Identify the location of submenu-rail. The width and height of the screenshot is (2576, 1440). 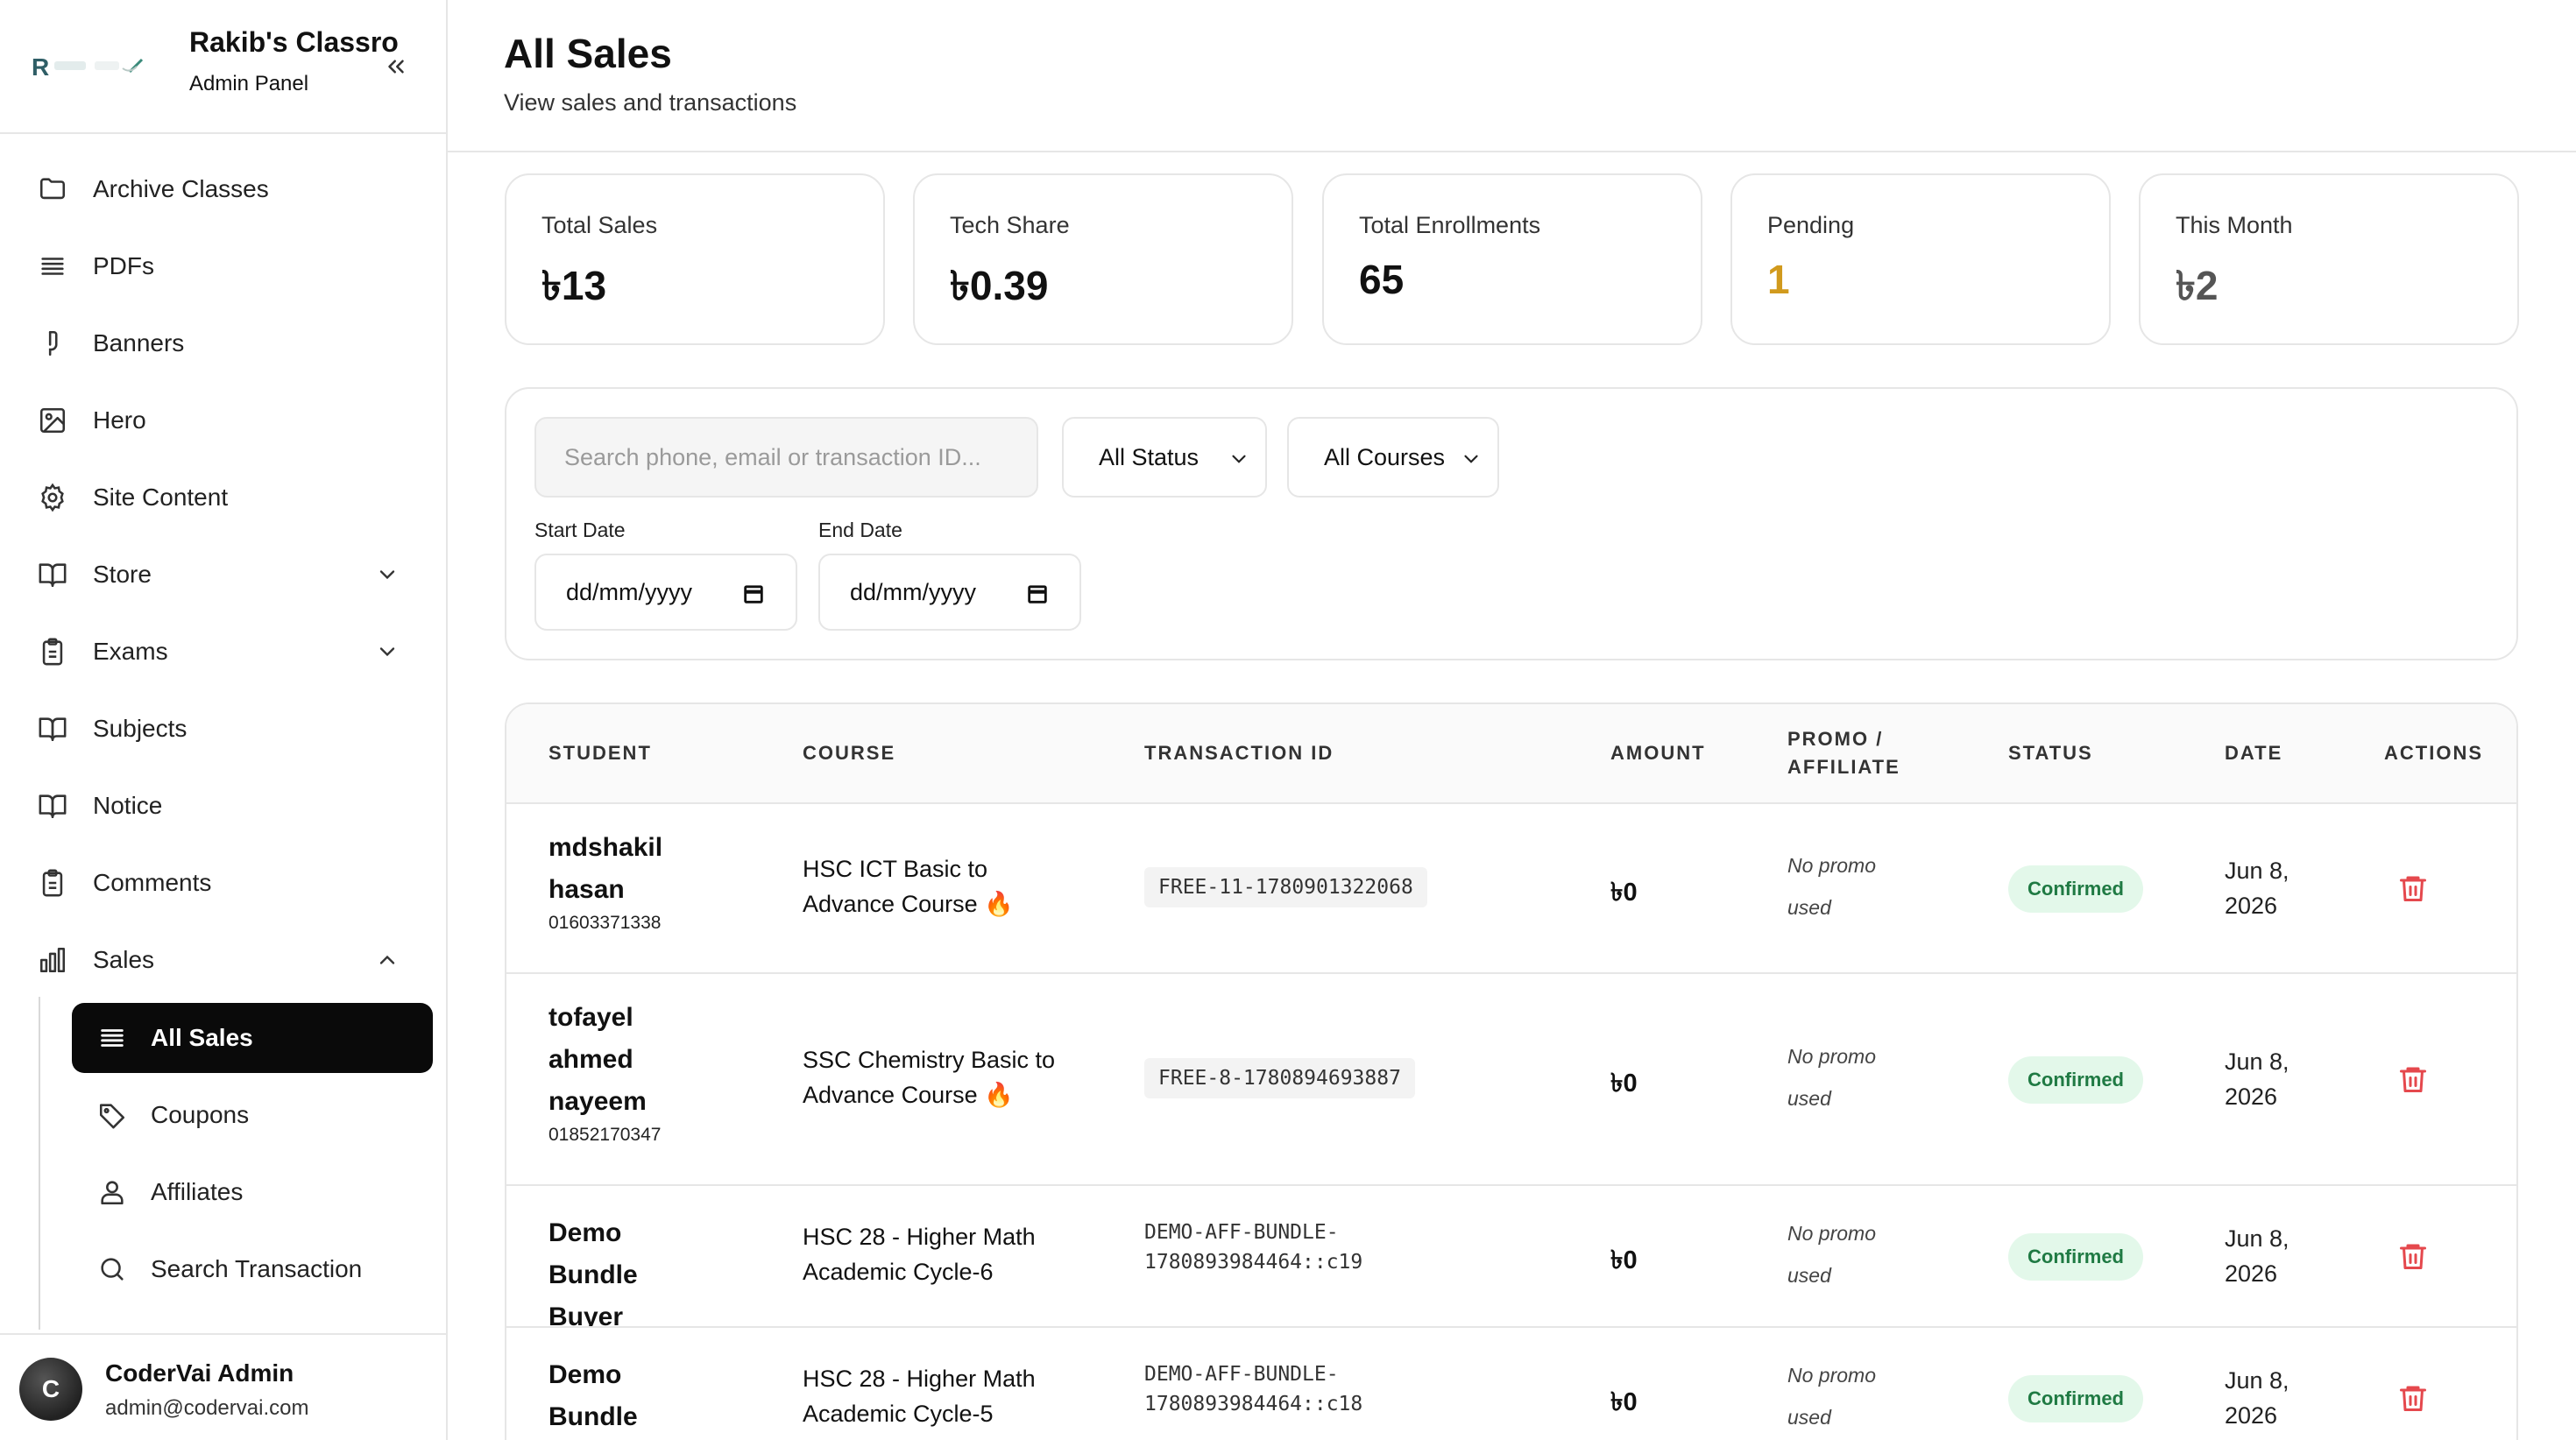
(39, 1163).